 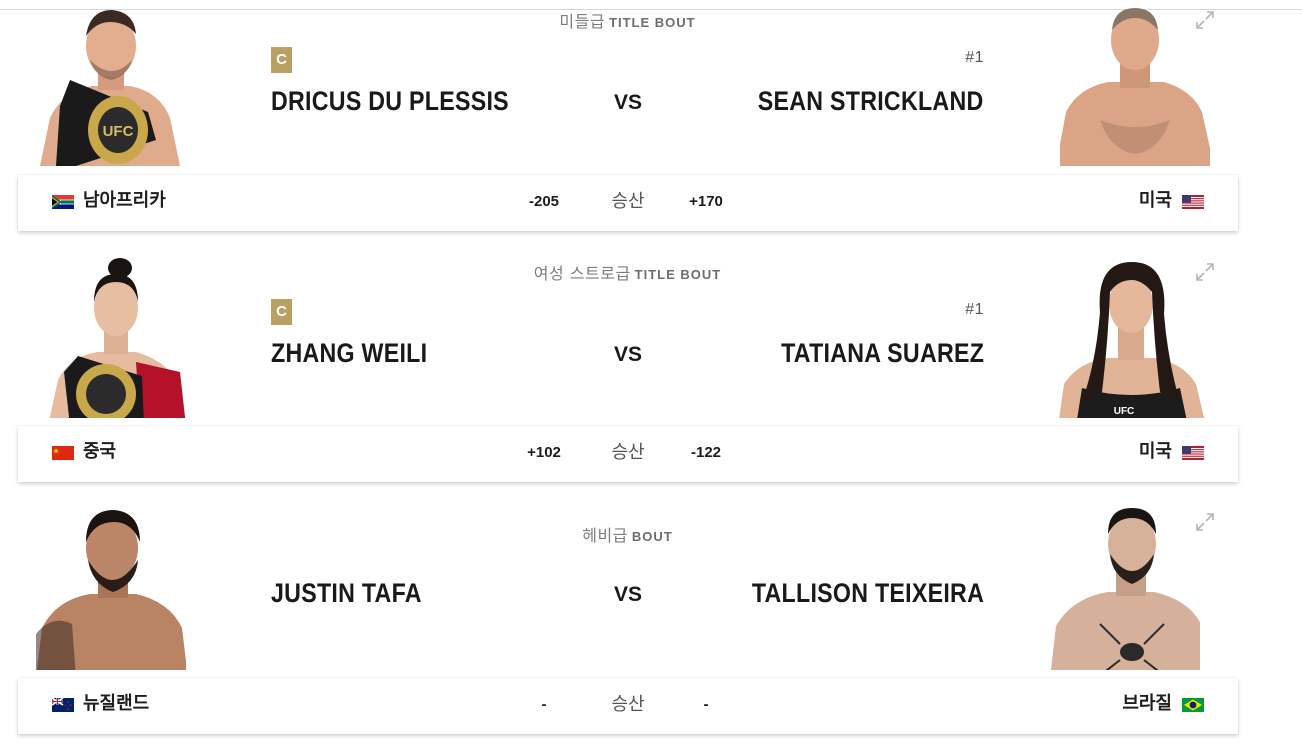 I want to click on south-africa-flag-icon, so click(x=63, y=202).